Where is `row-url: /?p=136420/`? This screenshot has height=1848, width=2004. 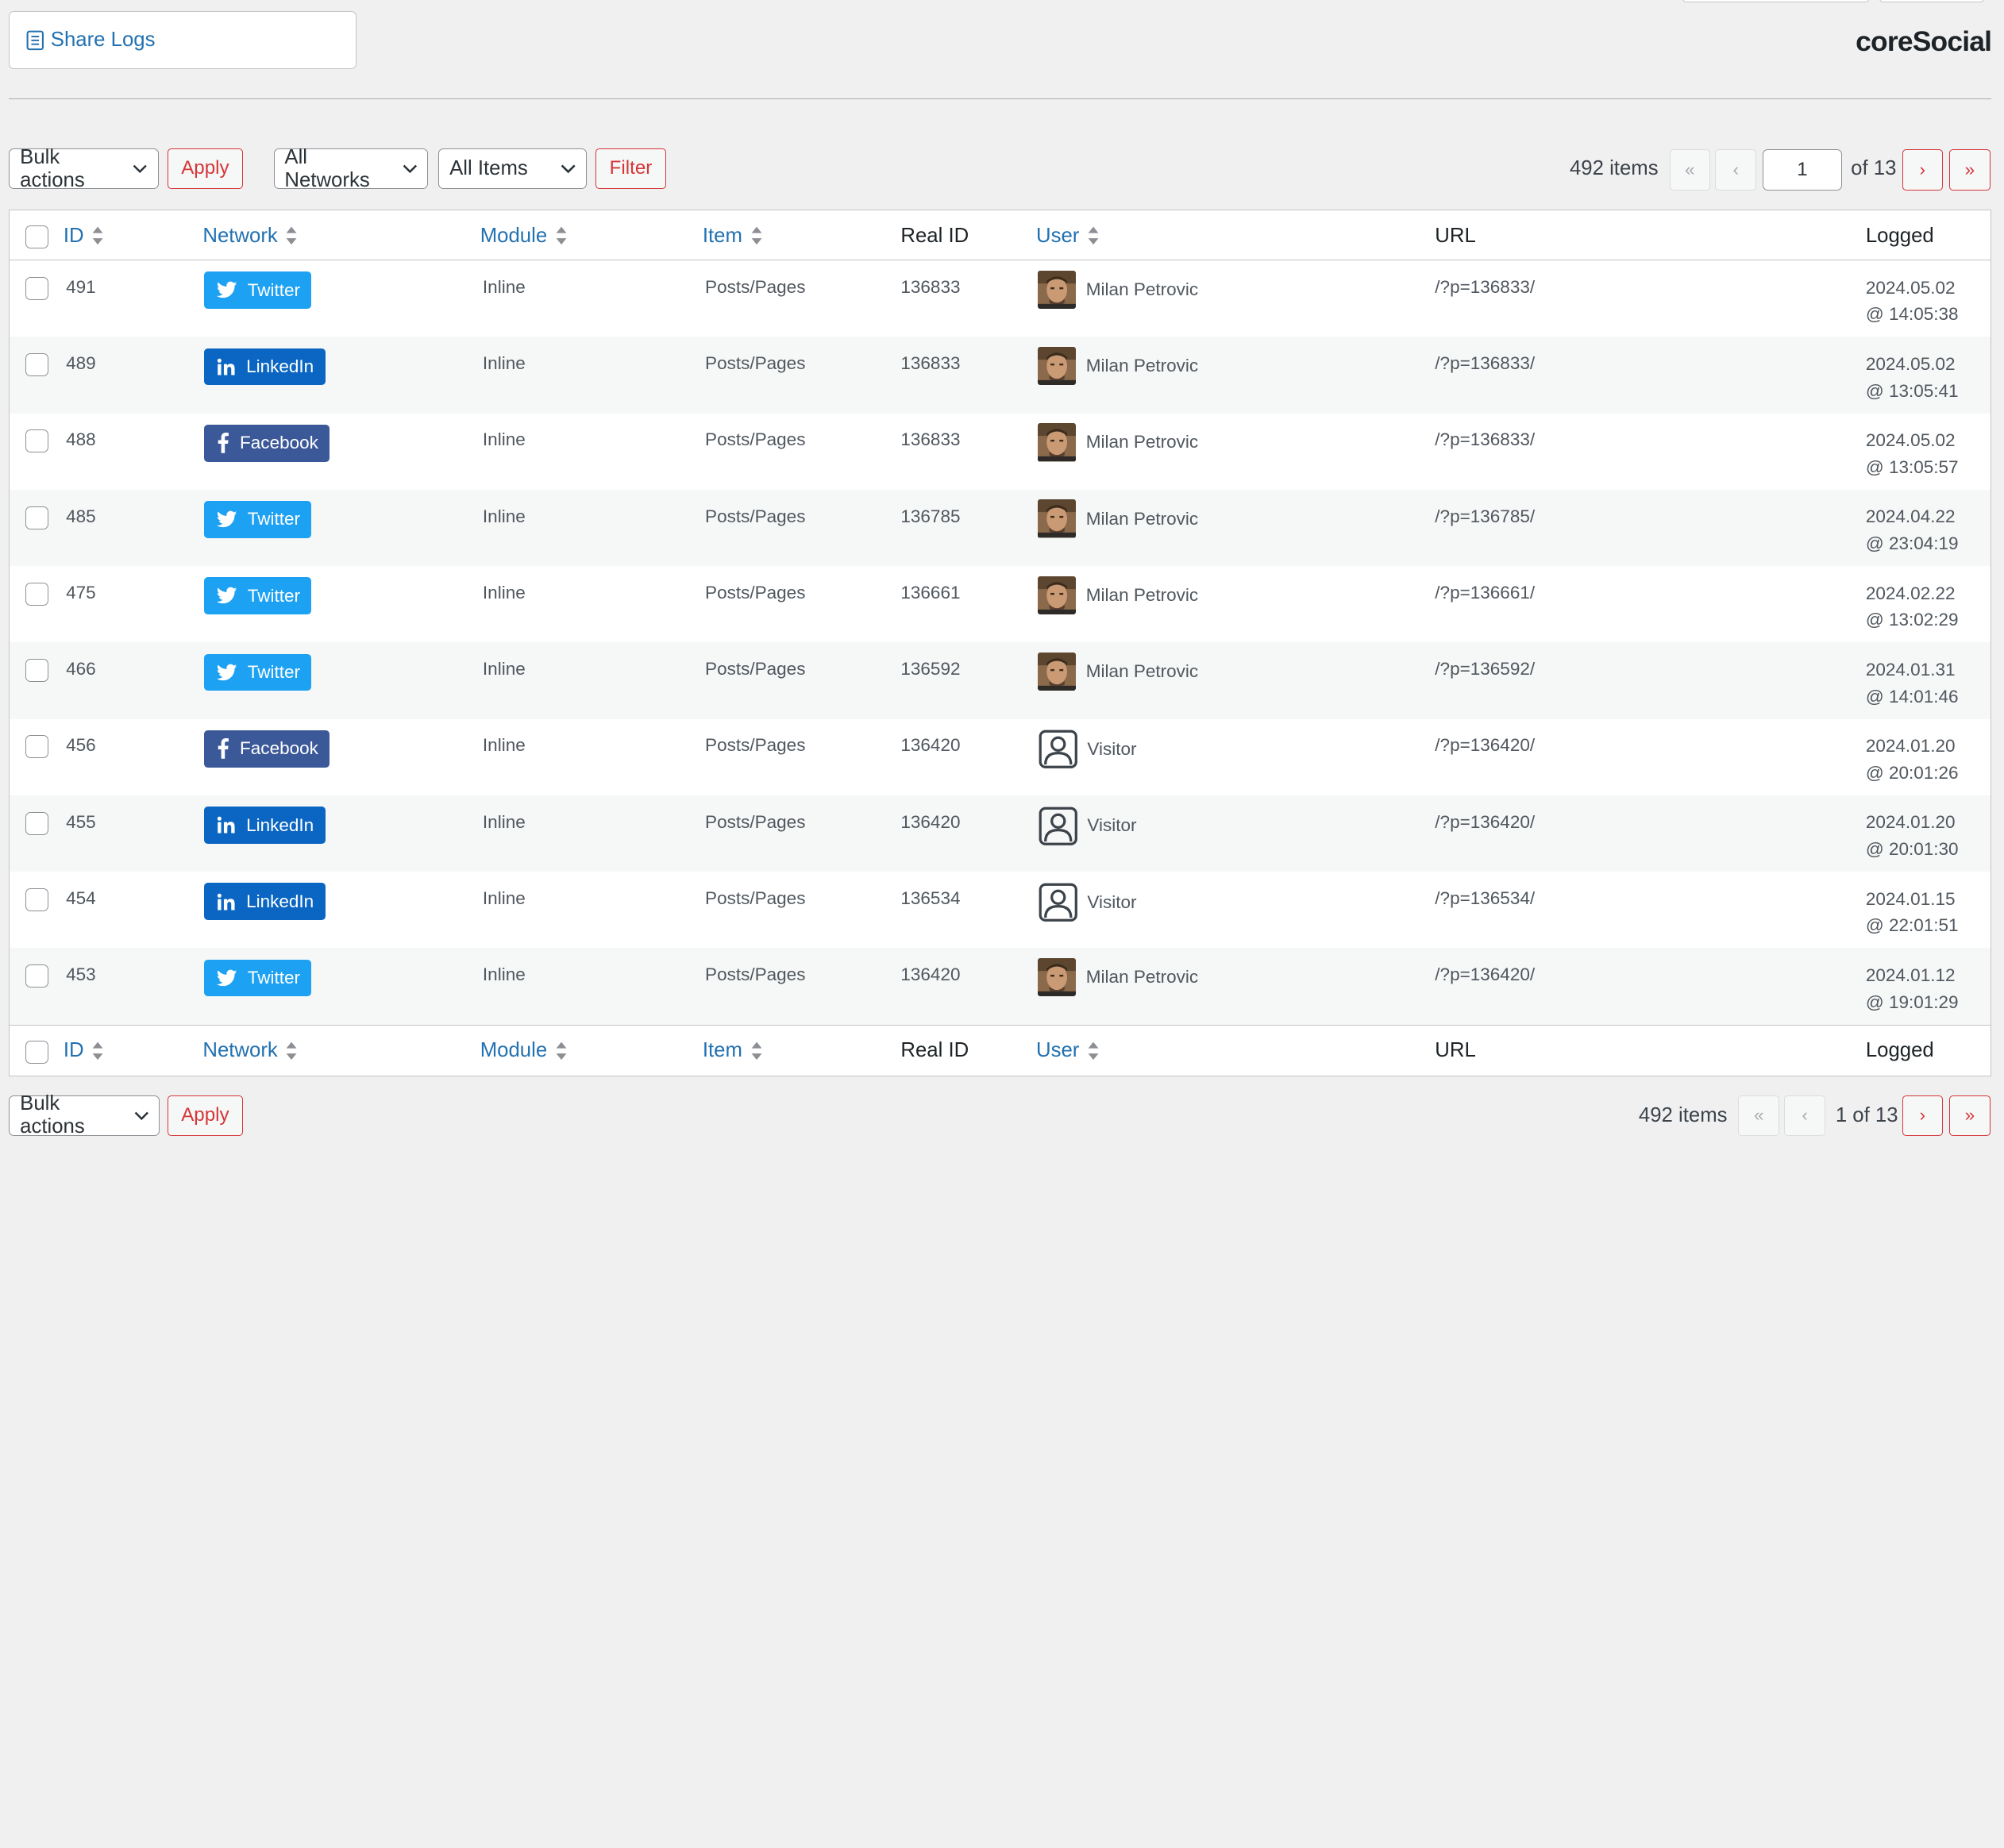 row-url: /?p=136420/ is located at coordinates (1485, 821).